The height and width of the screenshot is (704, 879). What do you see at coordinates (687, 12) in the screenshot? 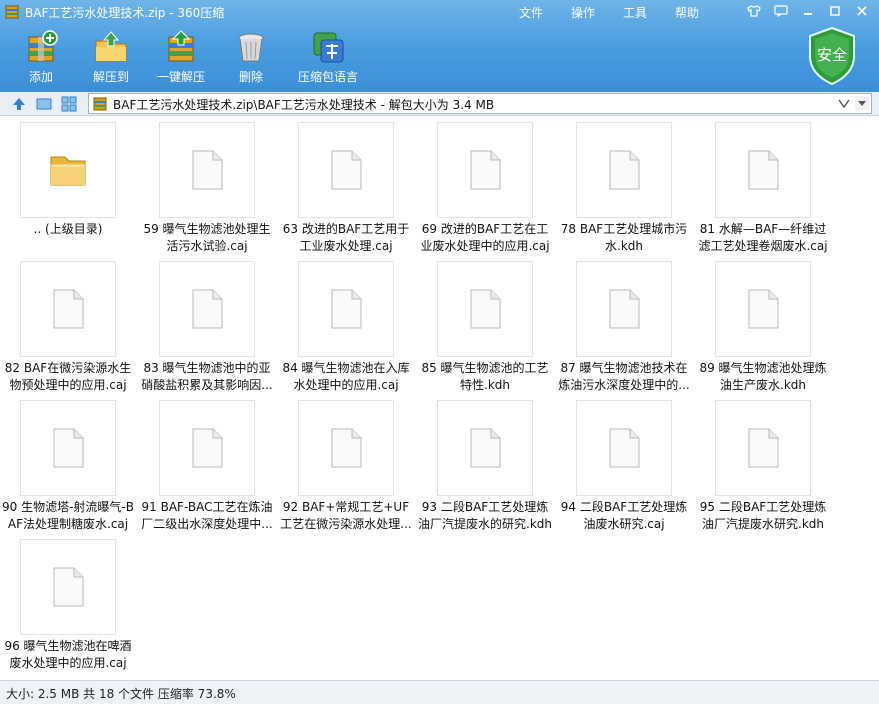
I see `menu-help: 帮助` at bounding box center [687, 12].